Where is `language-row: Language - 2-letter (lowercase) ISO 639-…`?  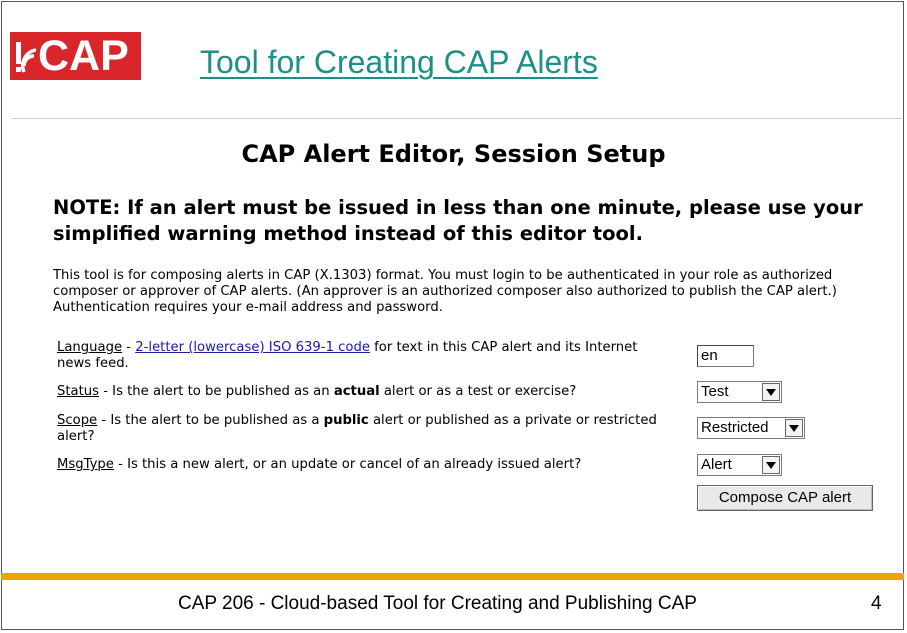
language-row: Language - 2-letter (lowercase) ISO 639-… is located at coordinates (347, 355).